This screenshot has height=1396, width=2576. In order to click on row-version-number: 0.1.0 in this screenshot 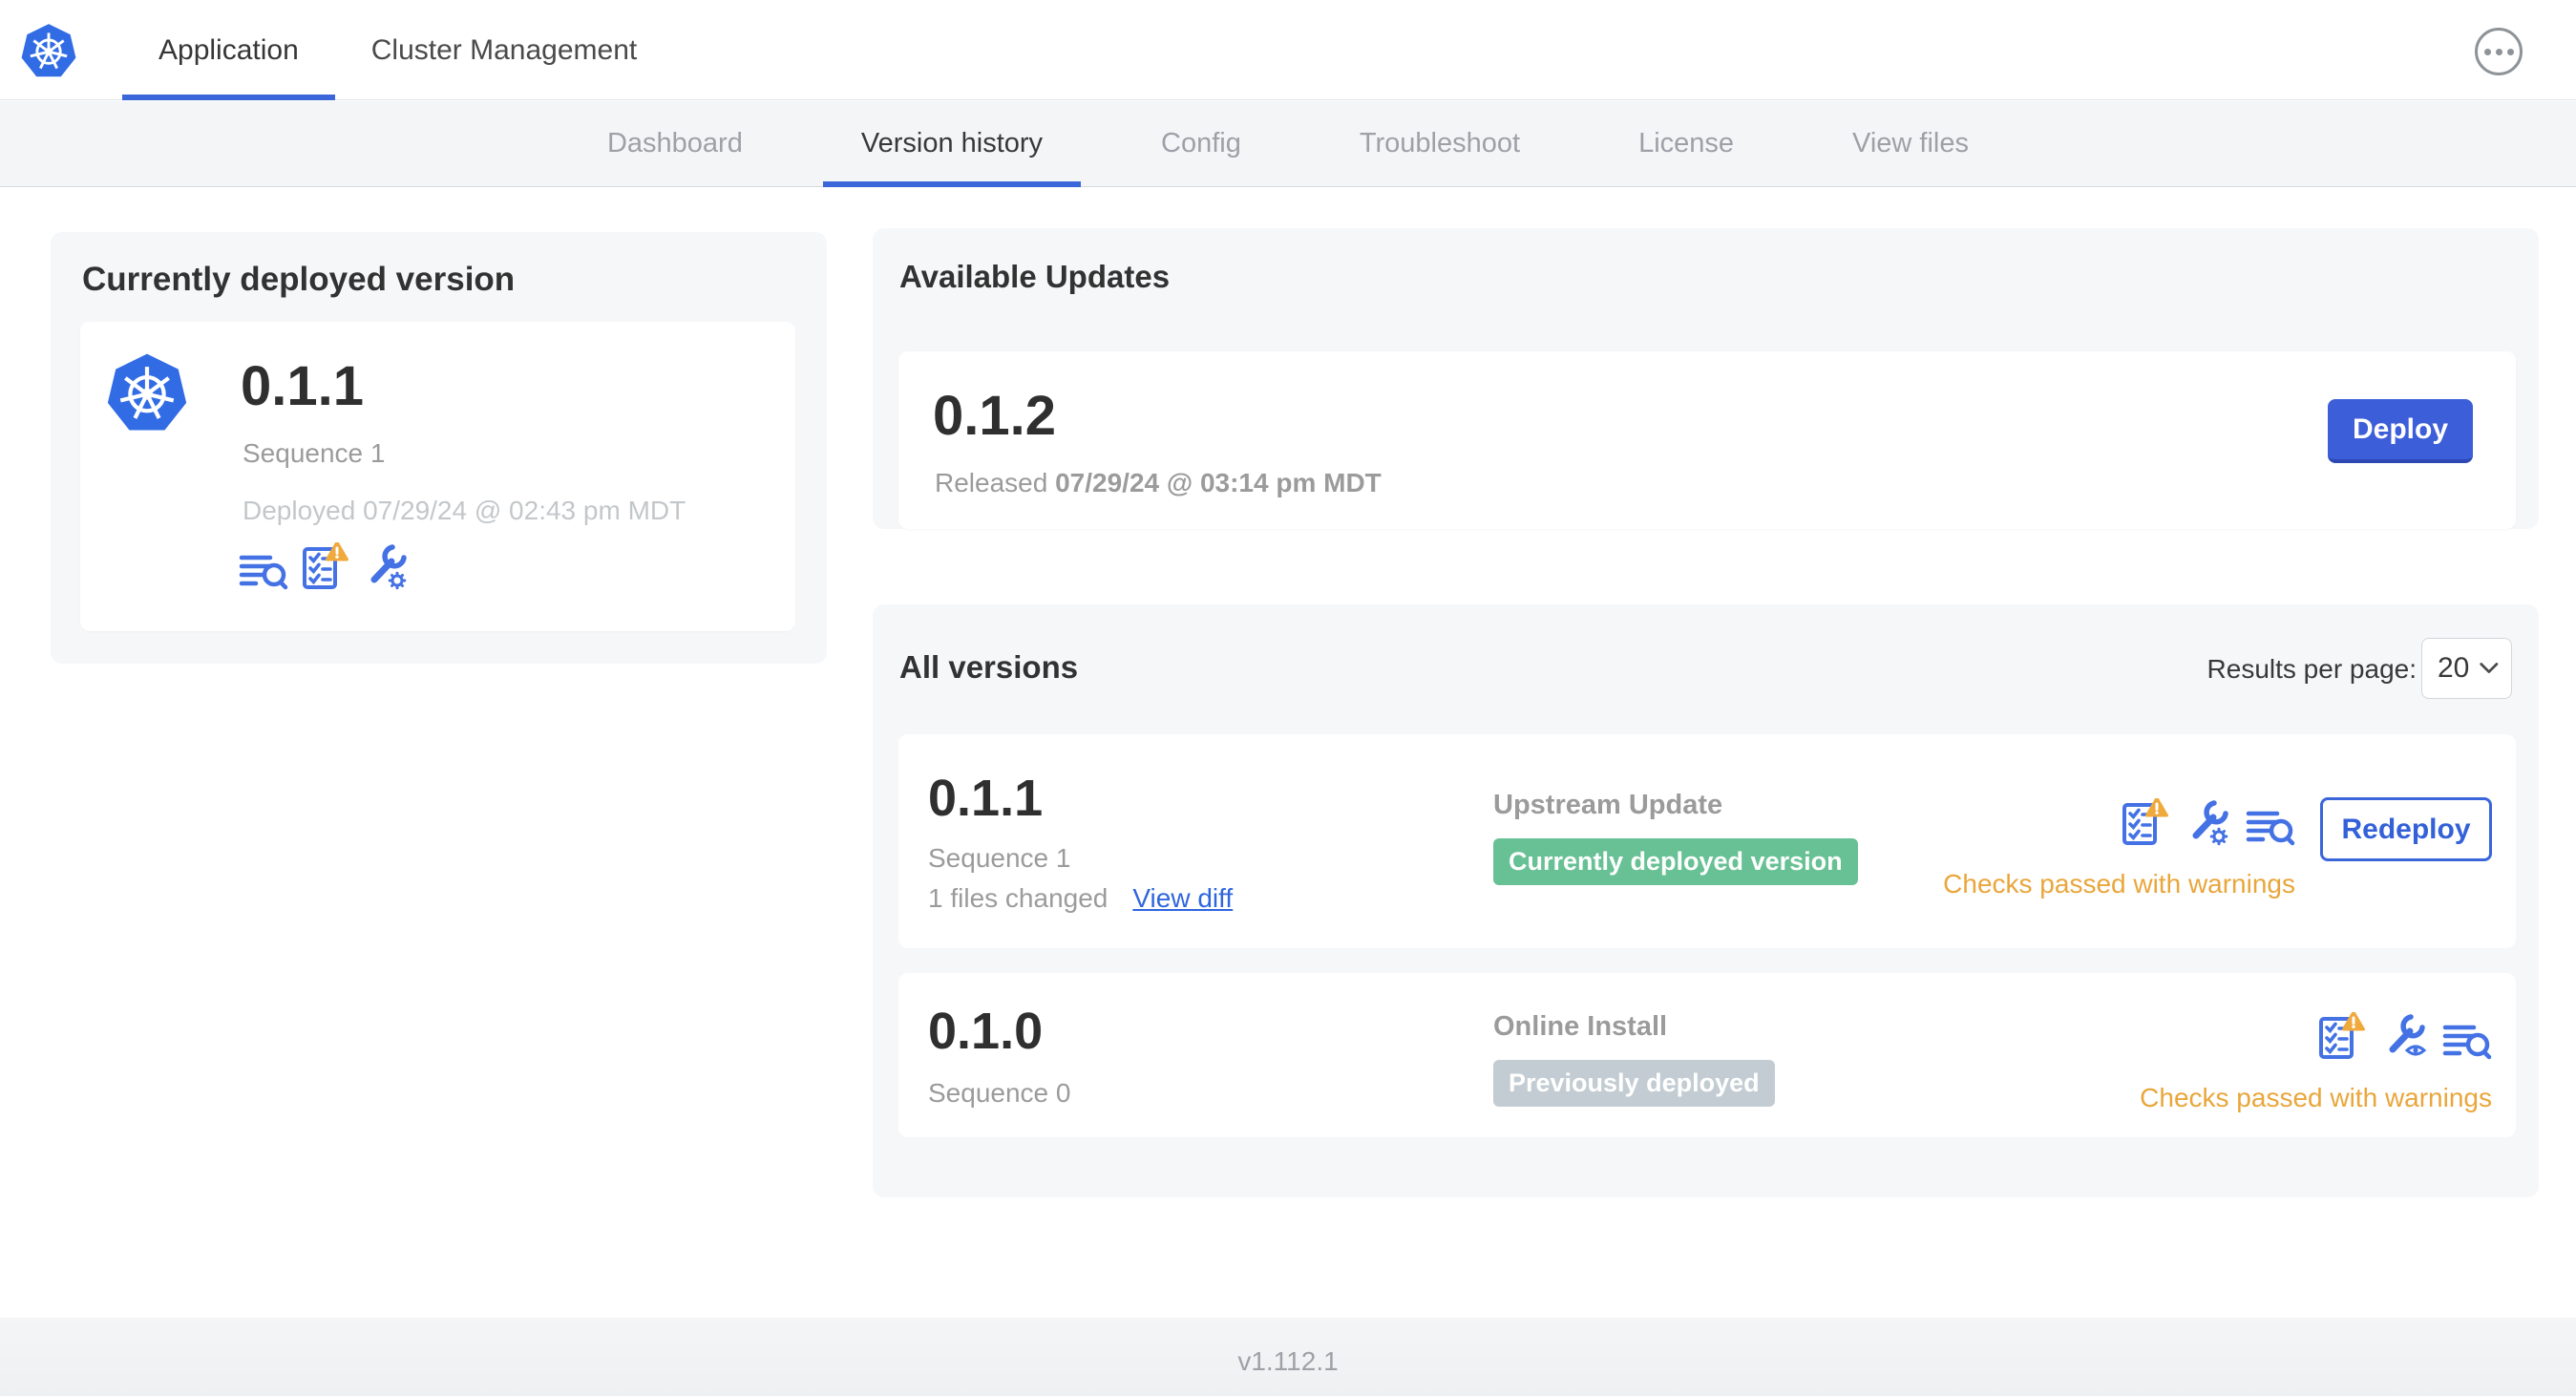, I will do `click(986, 1031)`.